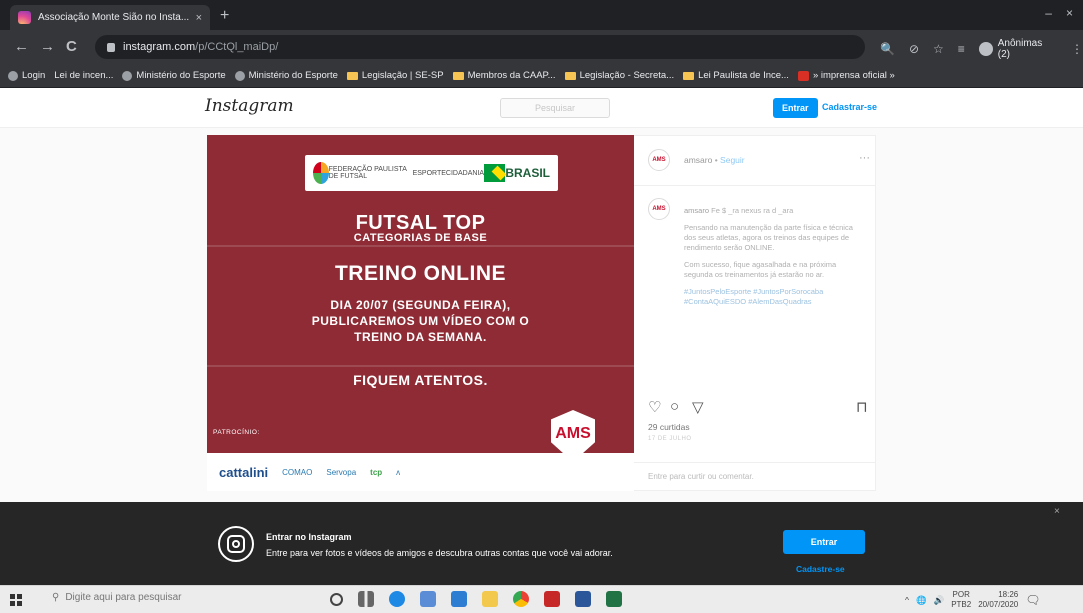 The width and height of the screenshot is (1083, 613). I want to click on edge-icon, so click(397, 599).